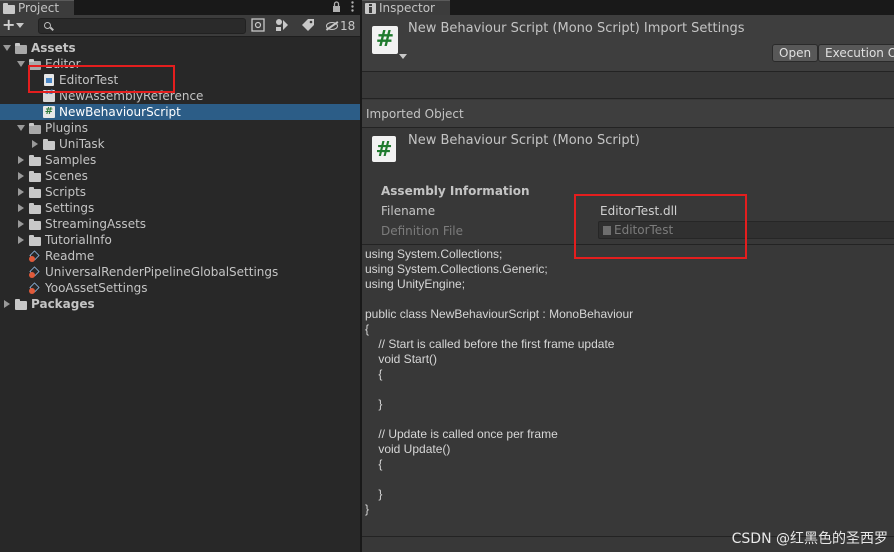 The width and height of the screenshot is (894, 552). Describe the element at coordinates (180, 128) in the screenshot. I see `tree-item: Plugins` at that location.